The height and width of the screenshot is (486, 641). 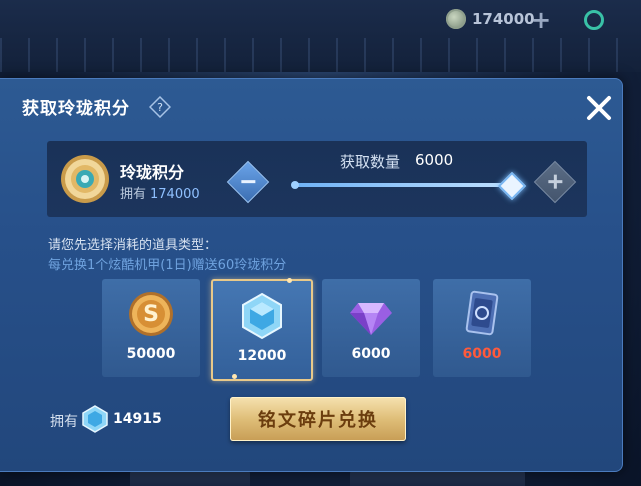 I want to click on item-card-ticket: 6000, so click(x=482, y=328).